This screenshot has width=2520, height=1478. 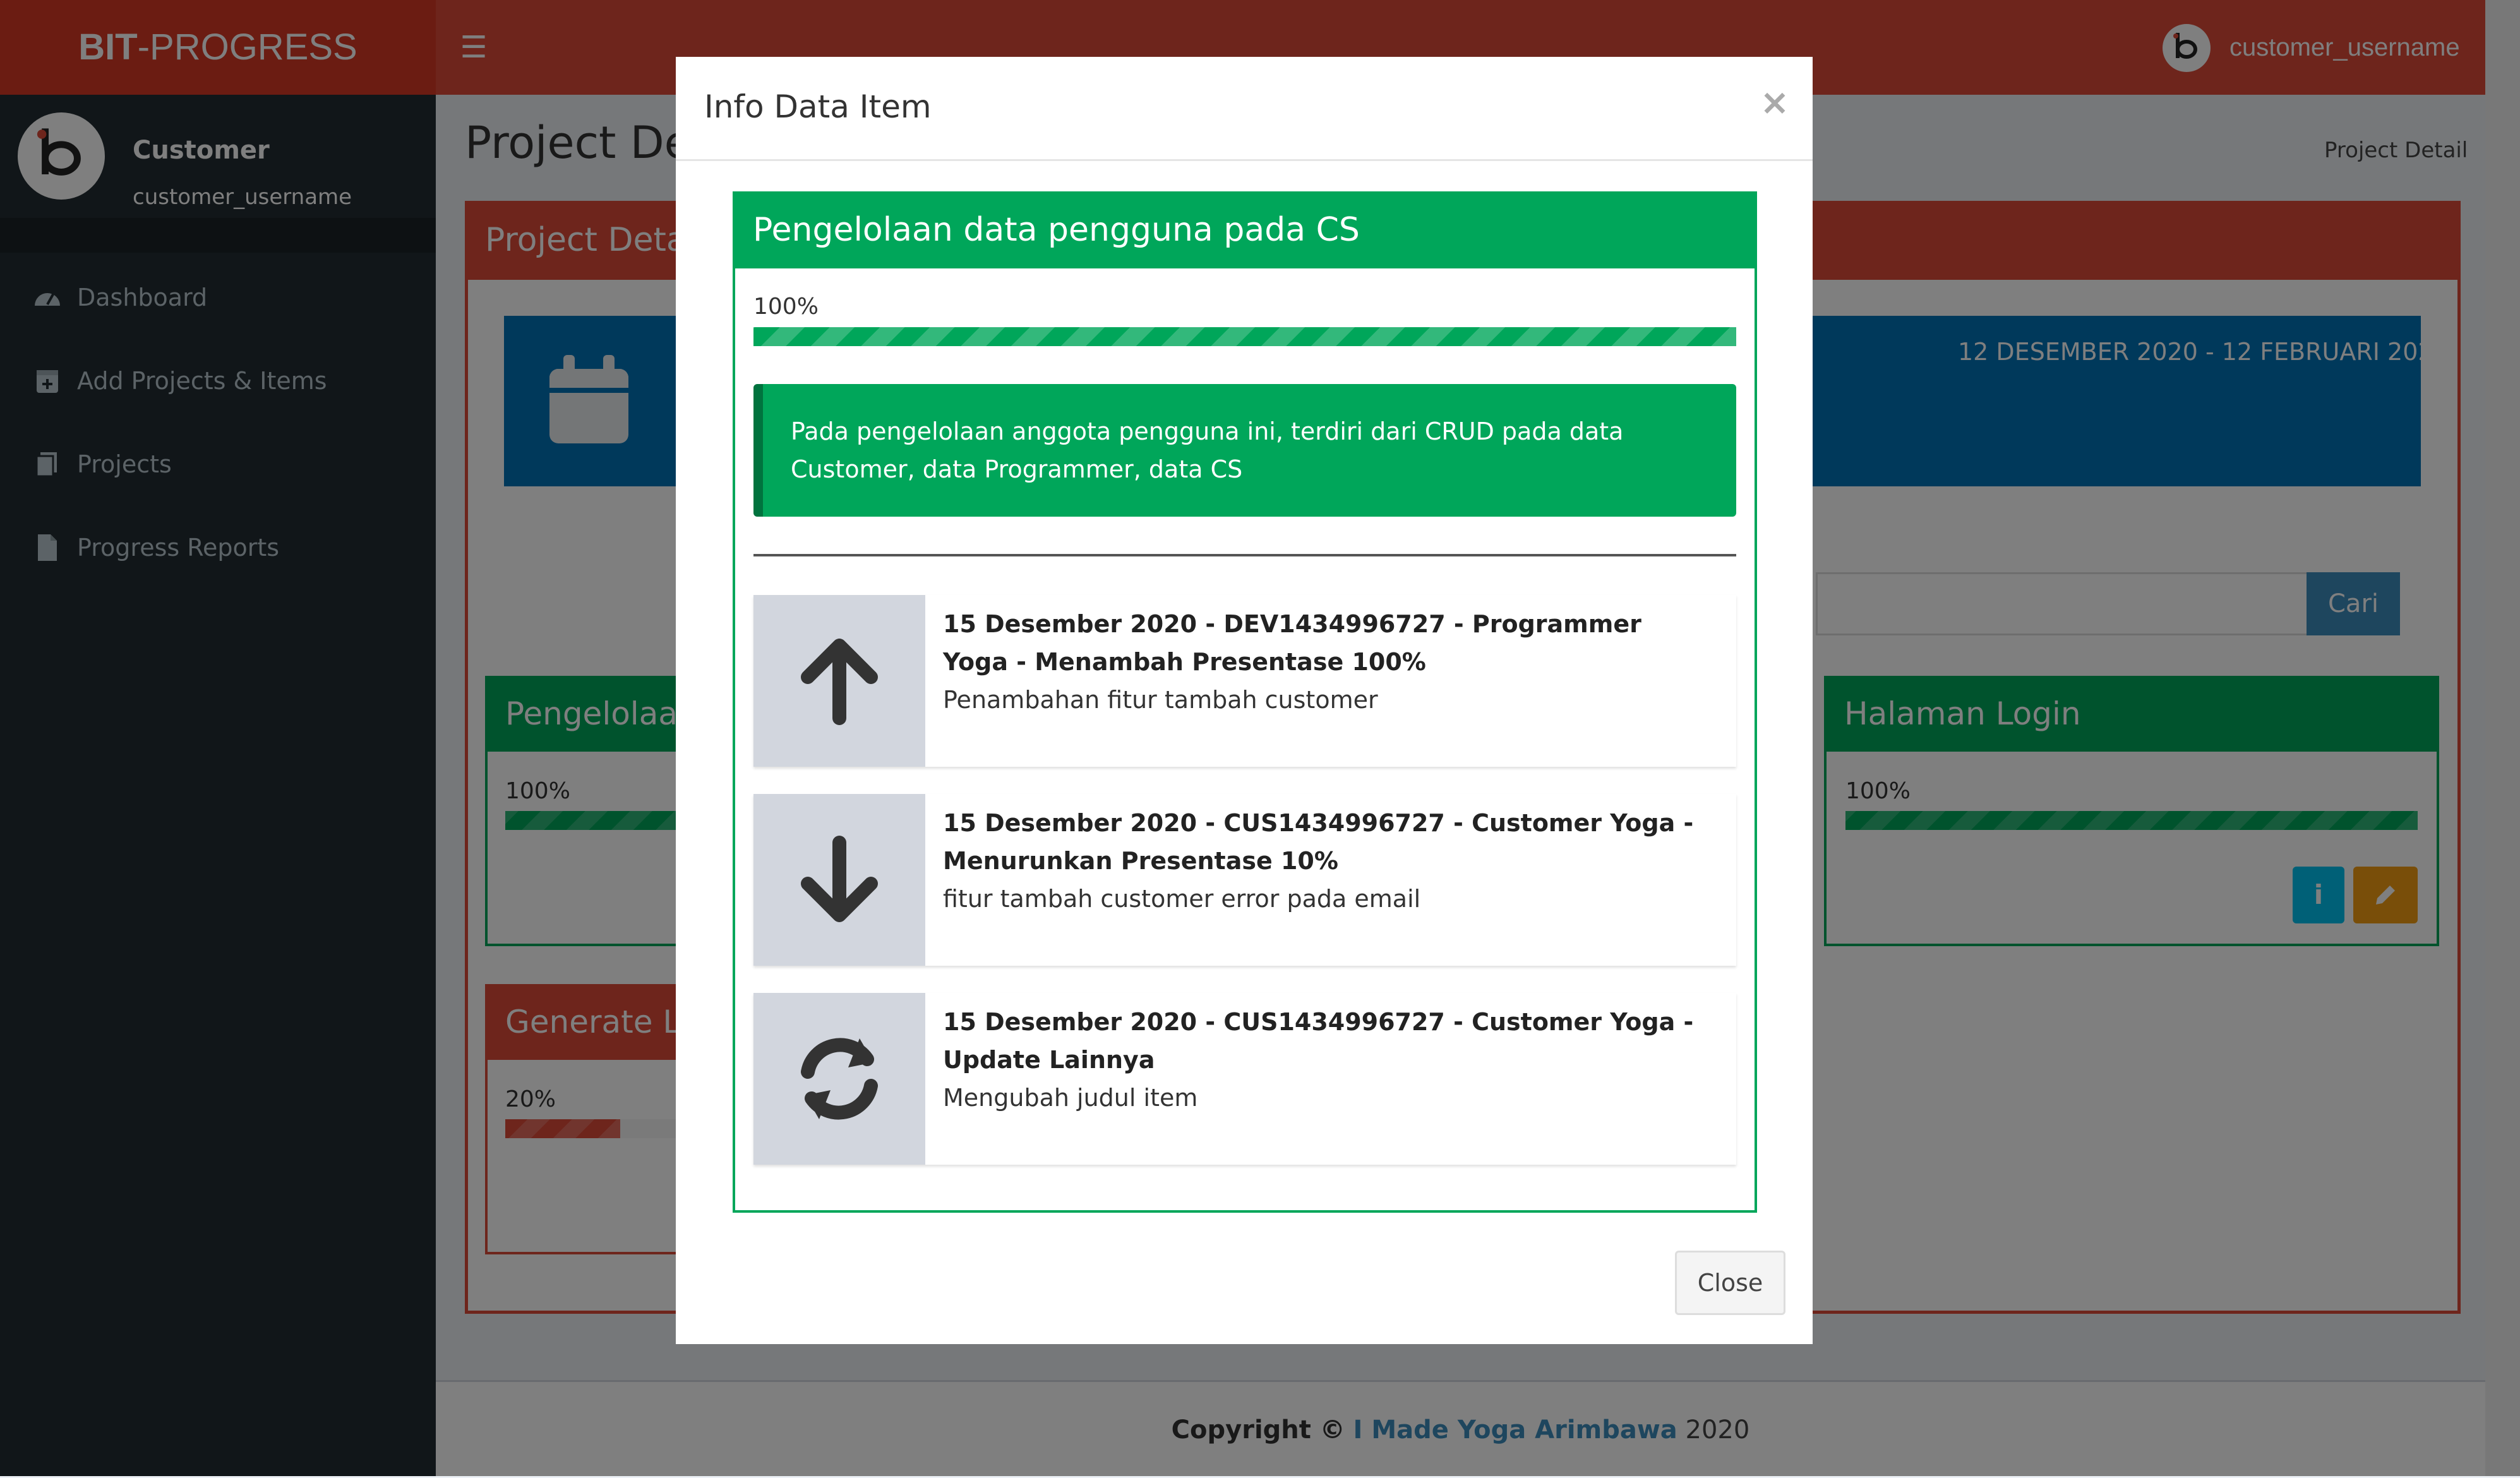 What do you see at coordinates (818, 106) in the screenshot?
I see `modal-title: Info Data Item` at bounding box center [818, 106].